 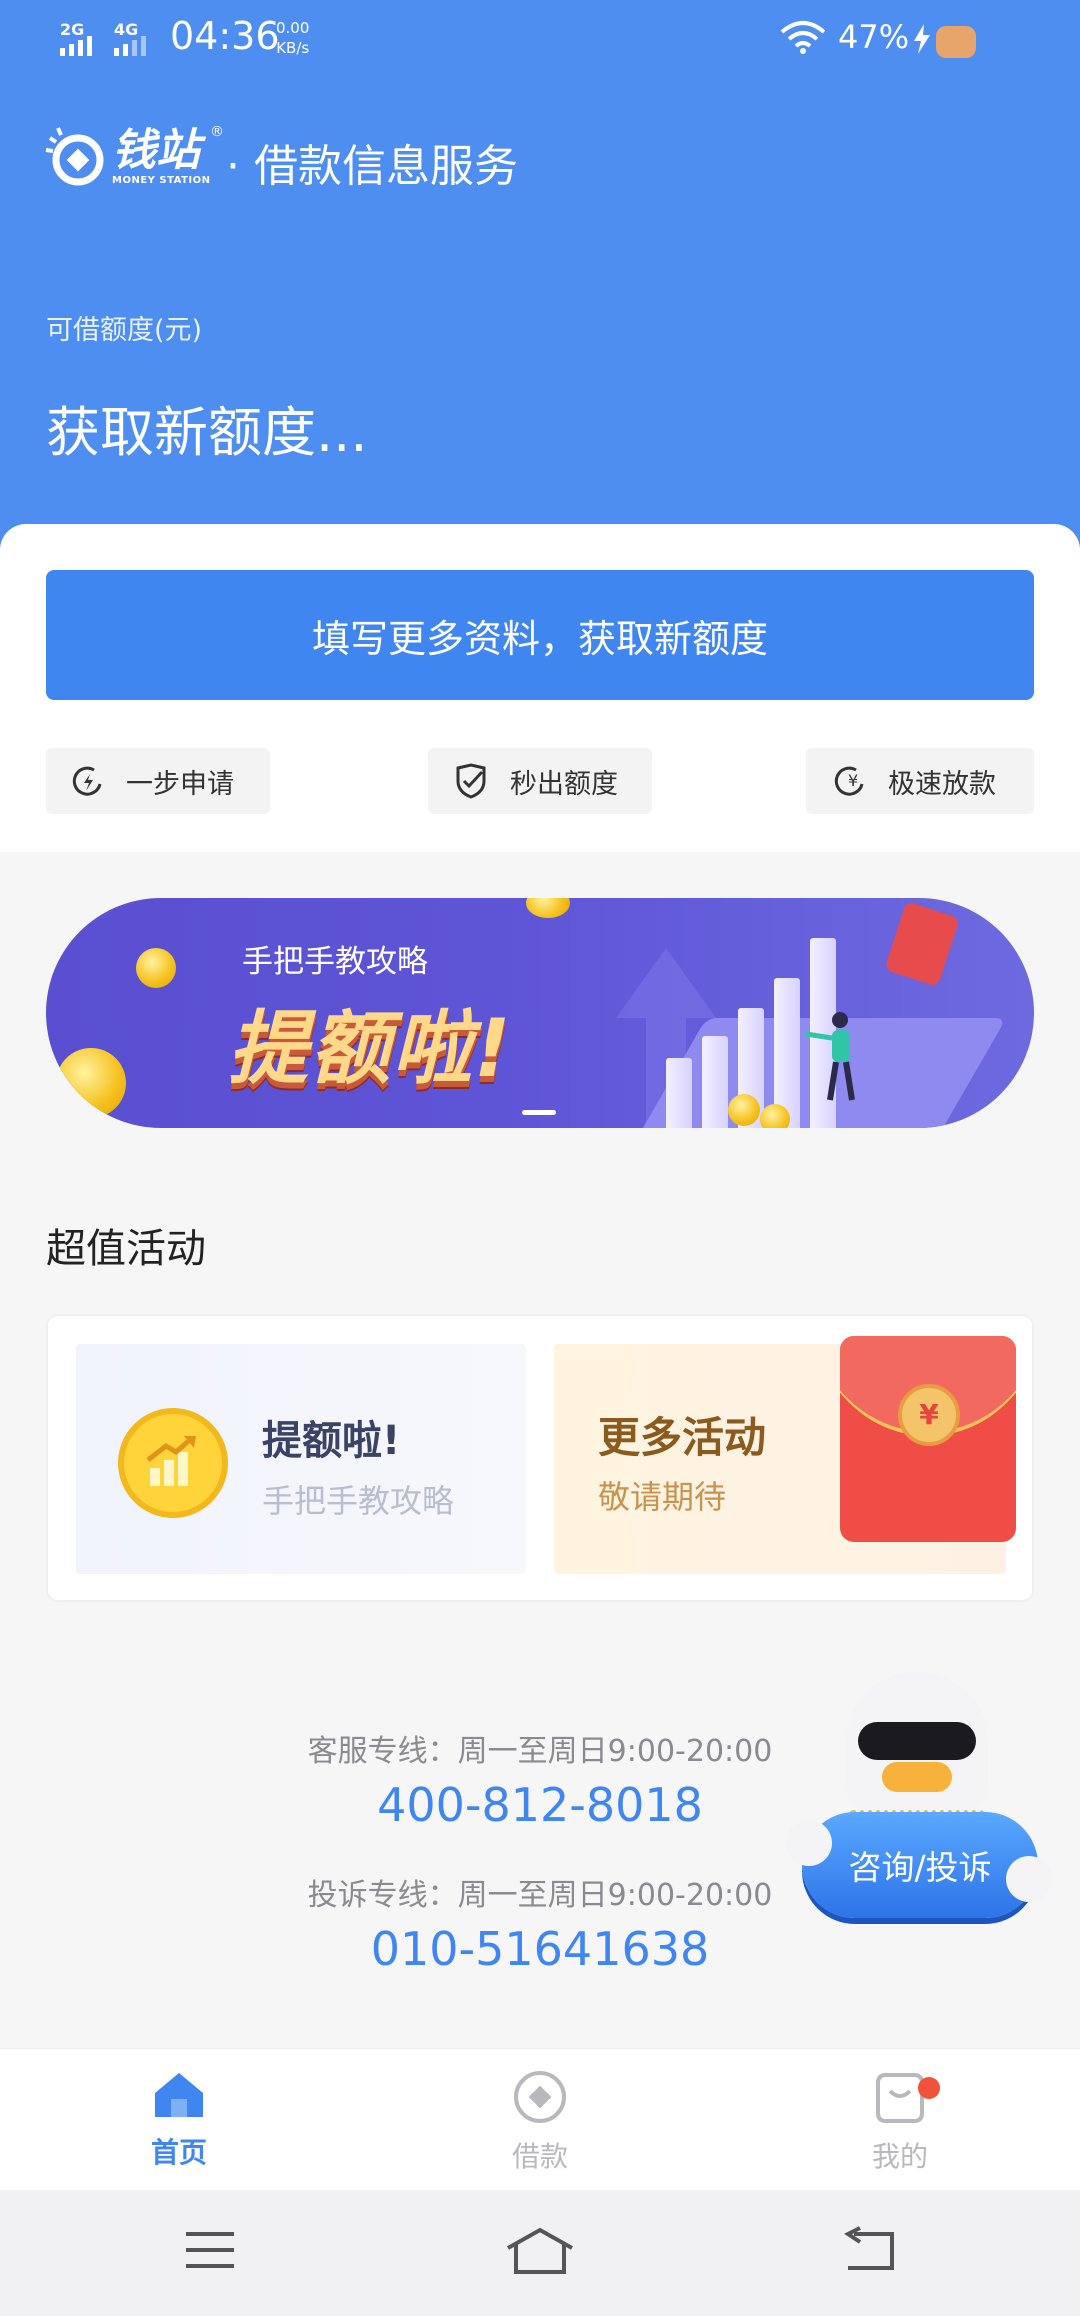 What do you see at coordinates (900, 2098) in the screenshot?
I see `profile-bag-icon` at bounding box center [900, 2098].